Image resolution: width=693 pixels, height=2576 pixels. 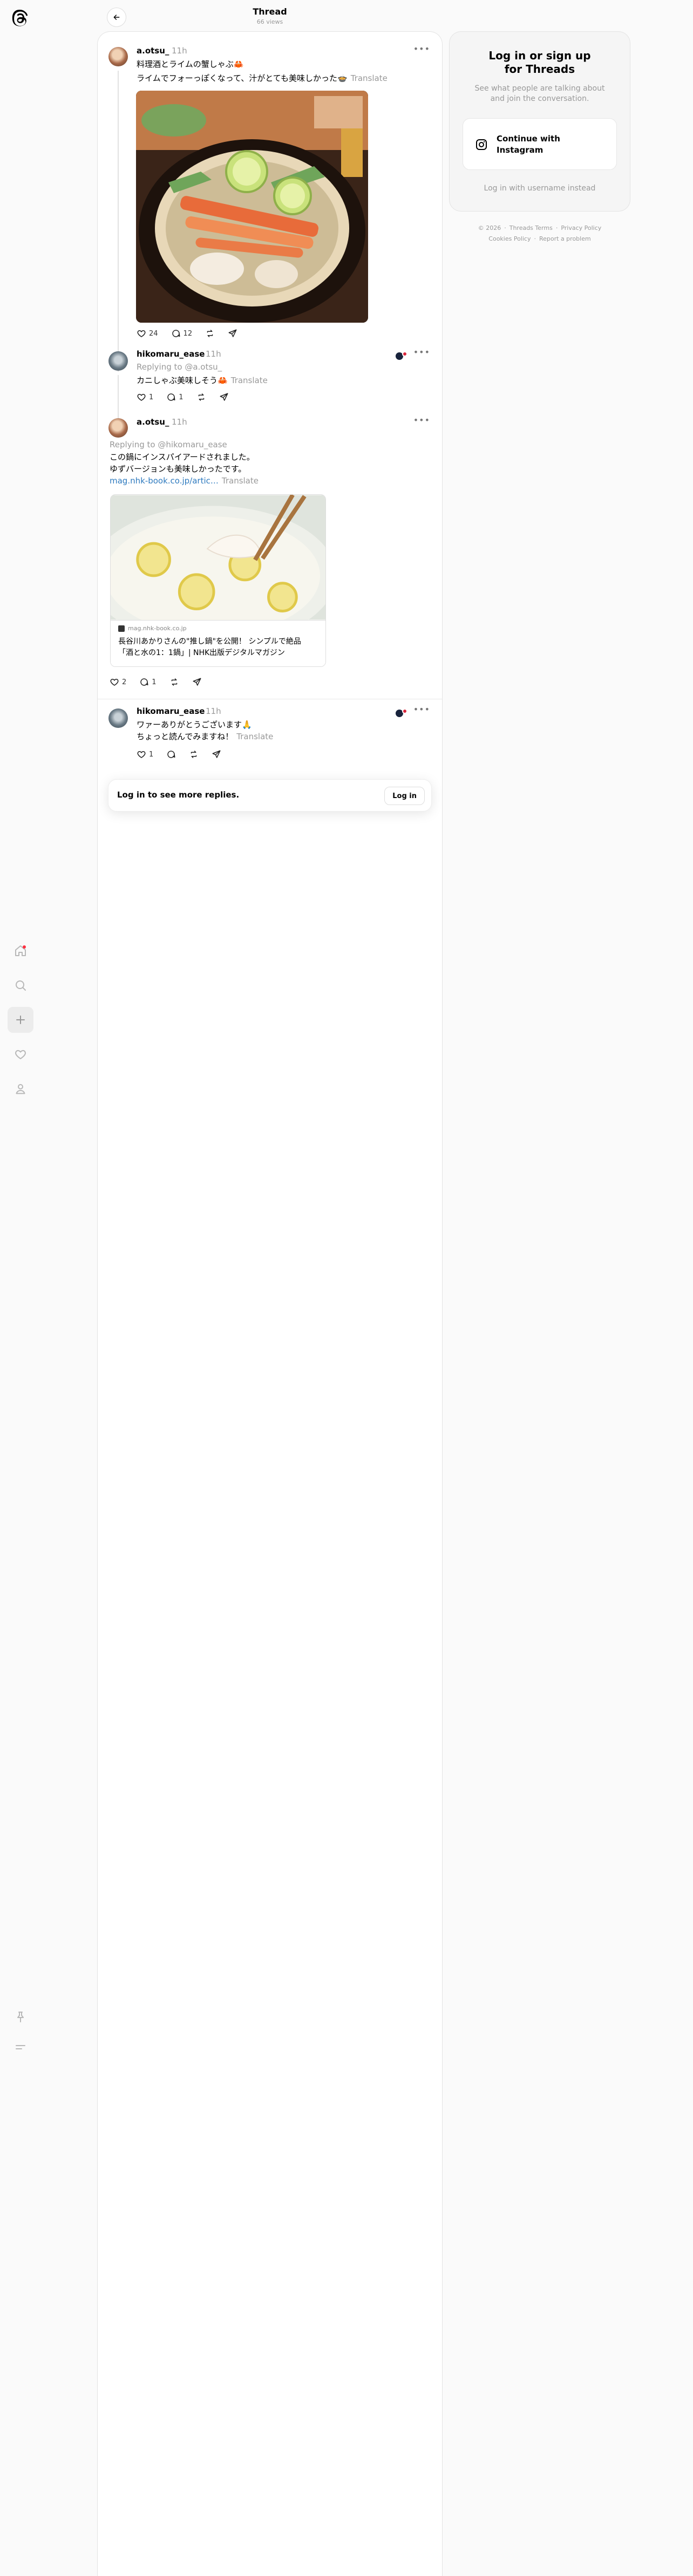 I want to click on panel-title: Log in or sign up for Threads, so click(x=540, y=62).